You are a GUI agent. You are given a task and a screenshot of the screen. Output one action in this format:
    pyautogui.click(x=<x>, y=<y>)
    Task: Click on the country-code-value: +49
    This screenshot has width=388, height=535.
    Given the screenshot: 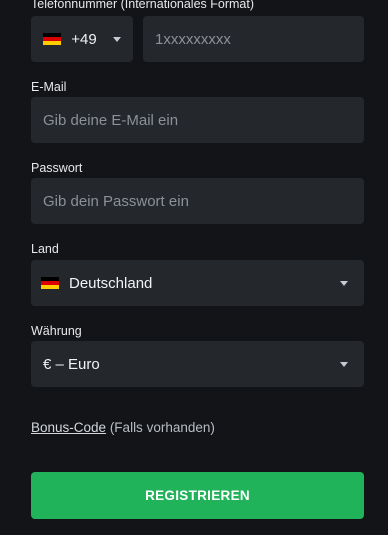 What is the action you would take?
    pyautogui.click(x=84, y=39)
    